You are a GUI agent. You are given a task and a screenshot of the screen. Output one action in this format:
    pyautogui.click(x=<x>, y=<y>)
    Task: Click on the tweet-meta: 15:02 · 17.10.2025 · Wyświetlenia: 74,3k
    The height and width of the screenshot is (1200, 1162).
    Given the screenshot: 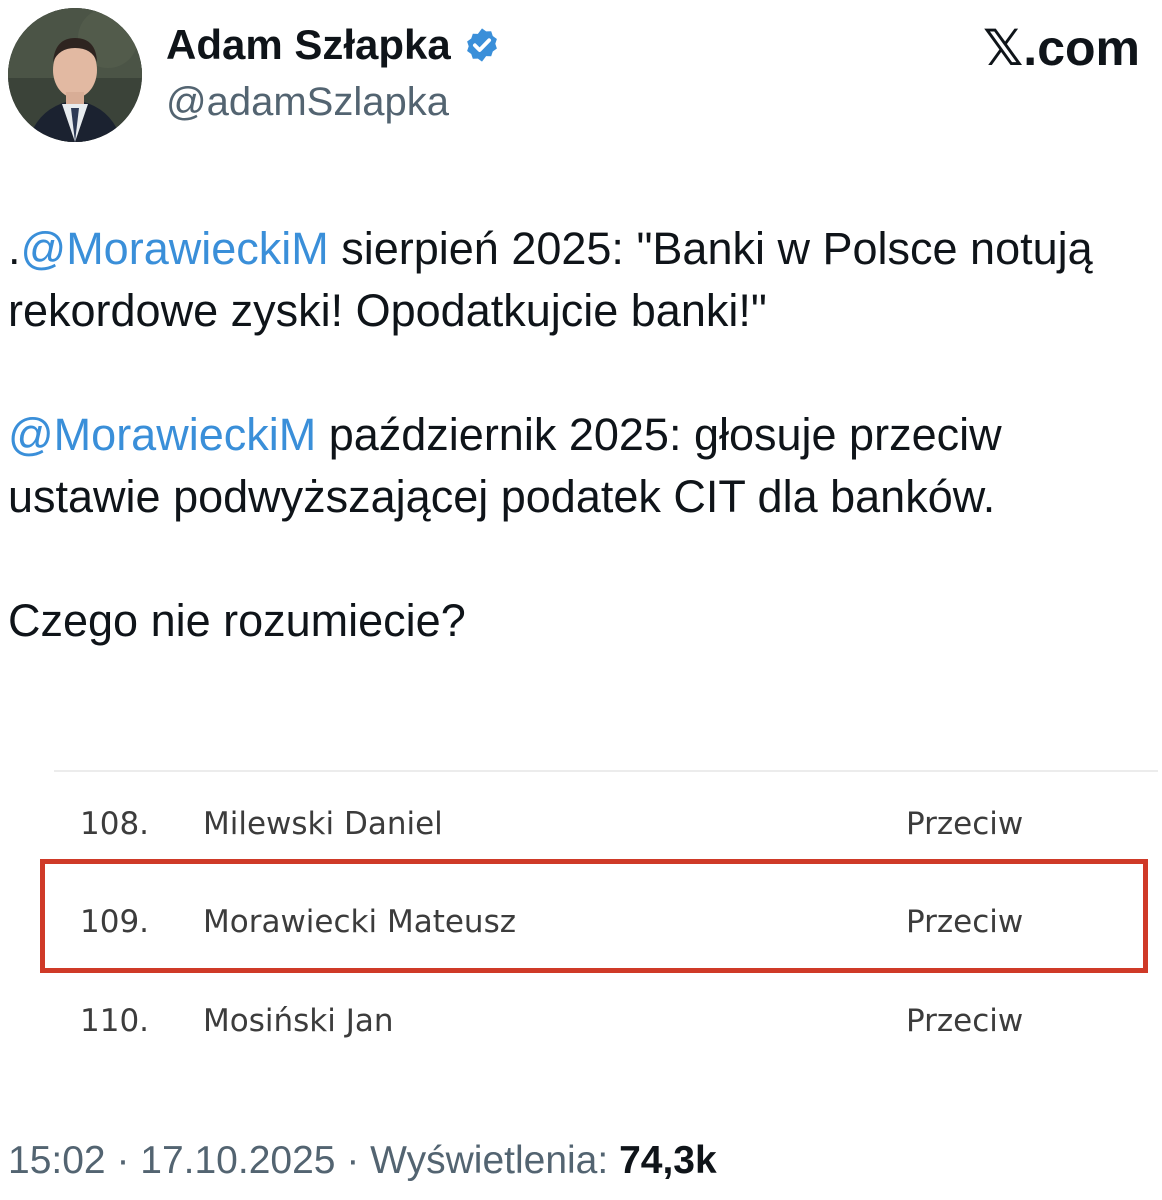 What is the action you would take?
    pyautogui.click(x=362, y=1161)
    